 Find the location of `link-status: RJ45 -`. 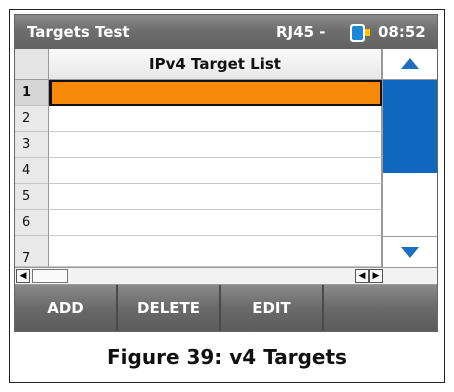

link-status: RJ45 - is located at coordinates (301, 32).